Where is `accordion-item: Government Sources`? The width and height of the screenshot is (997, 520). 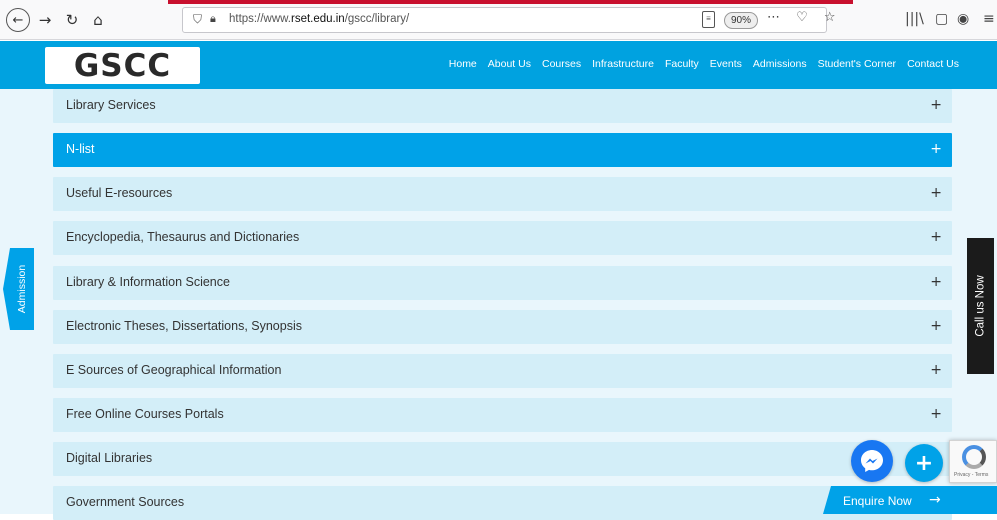 accordion-item: Government Sources is located at coordinates (502, 503).